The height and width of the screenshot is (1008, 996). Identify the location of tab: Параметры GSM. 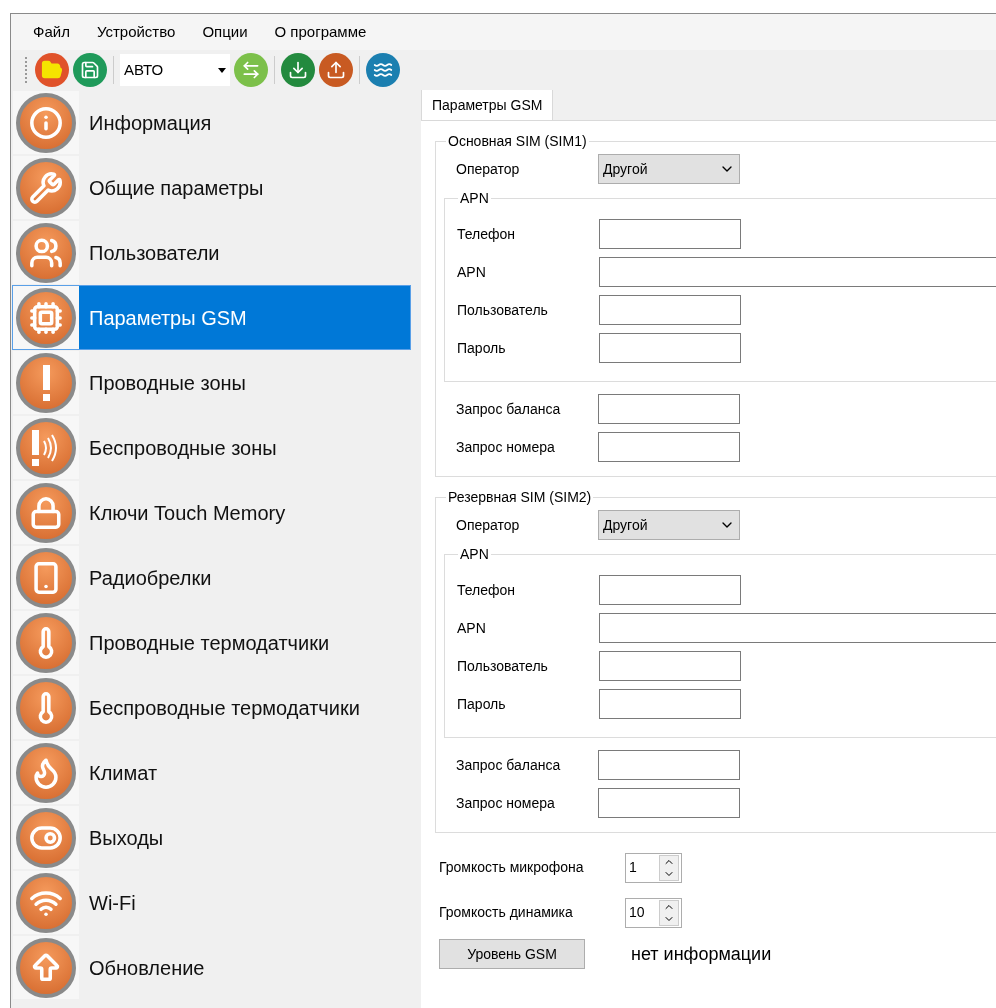
(487, 105).